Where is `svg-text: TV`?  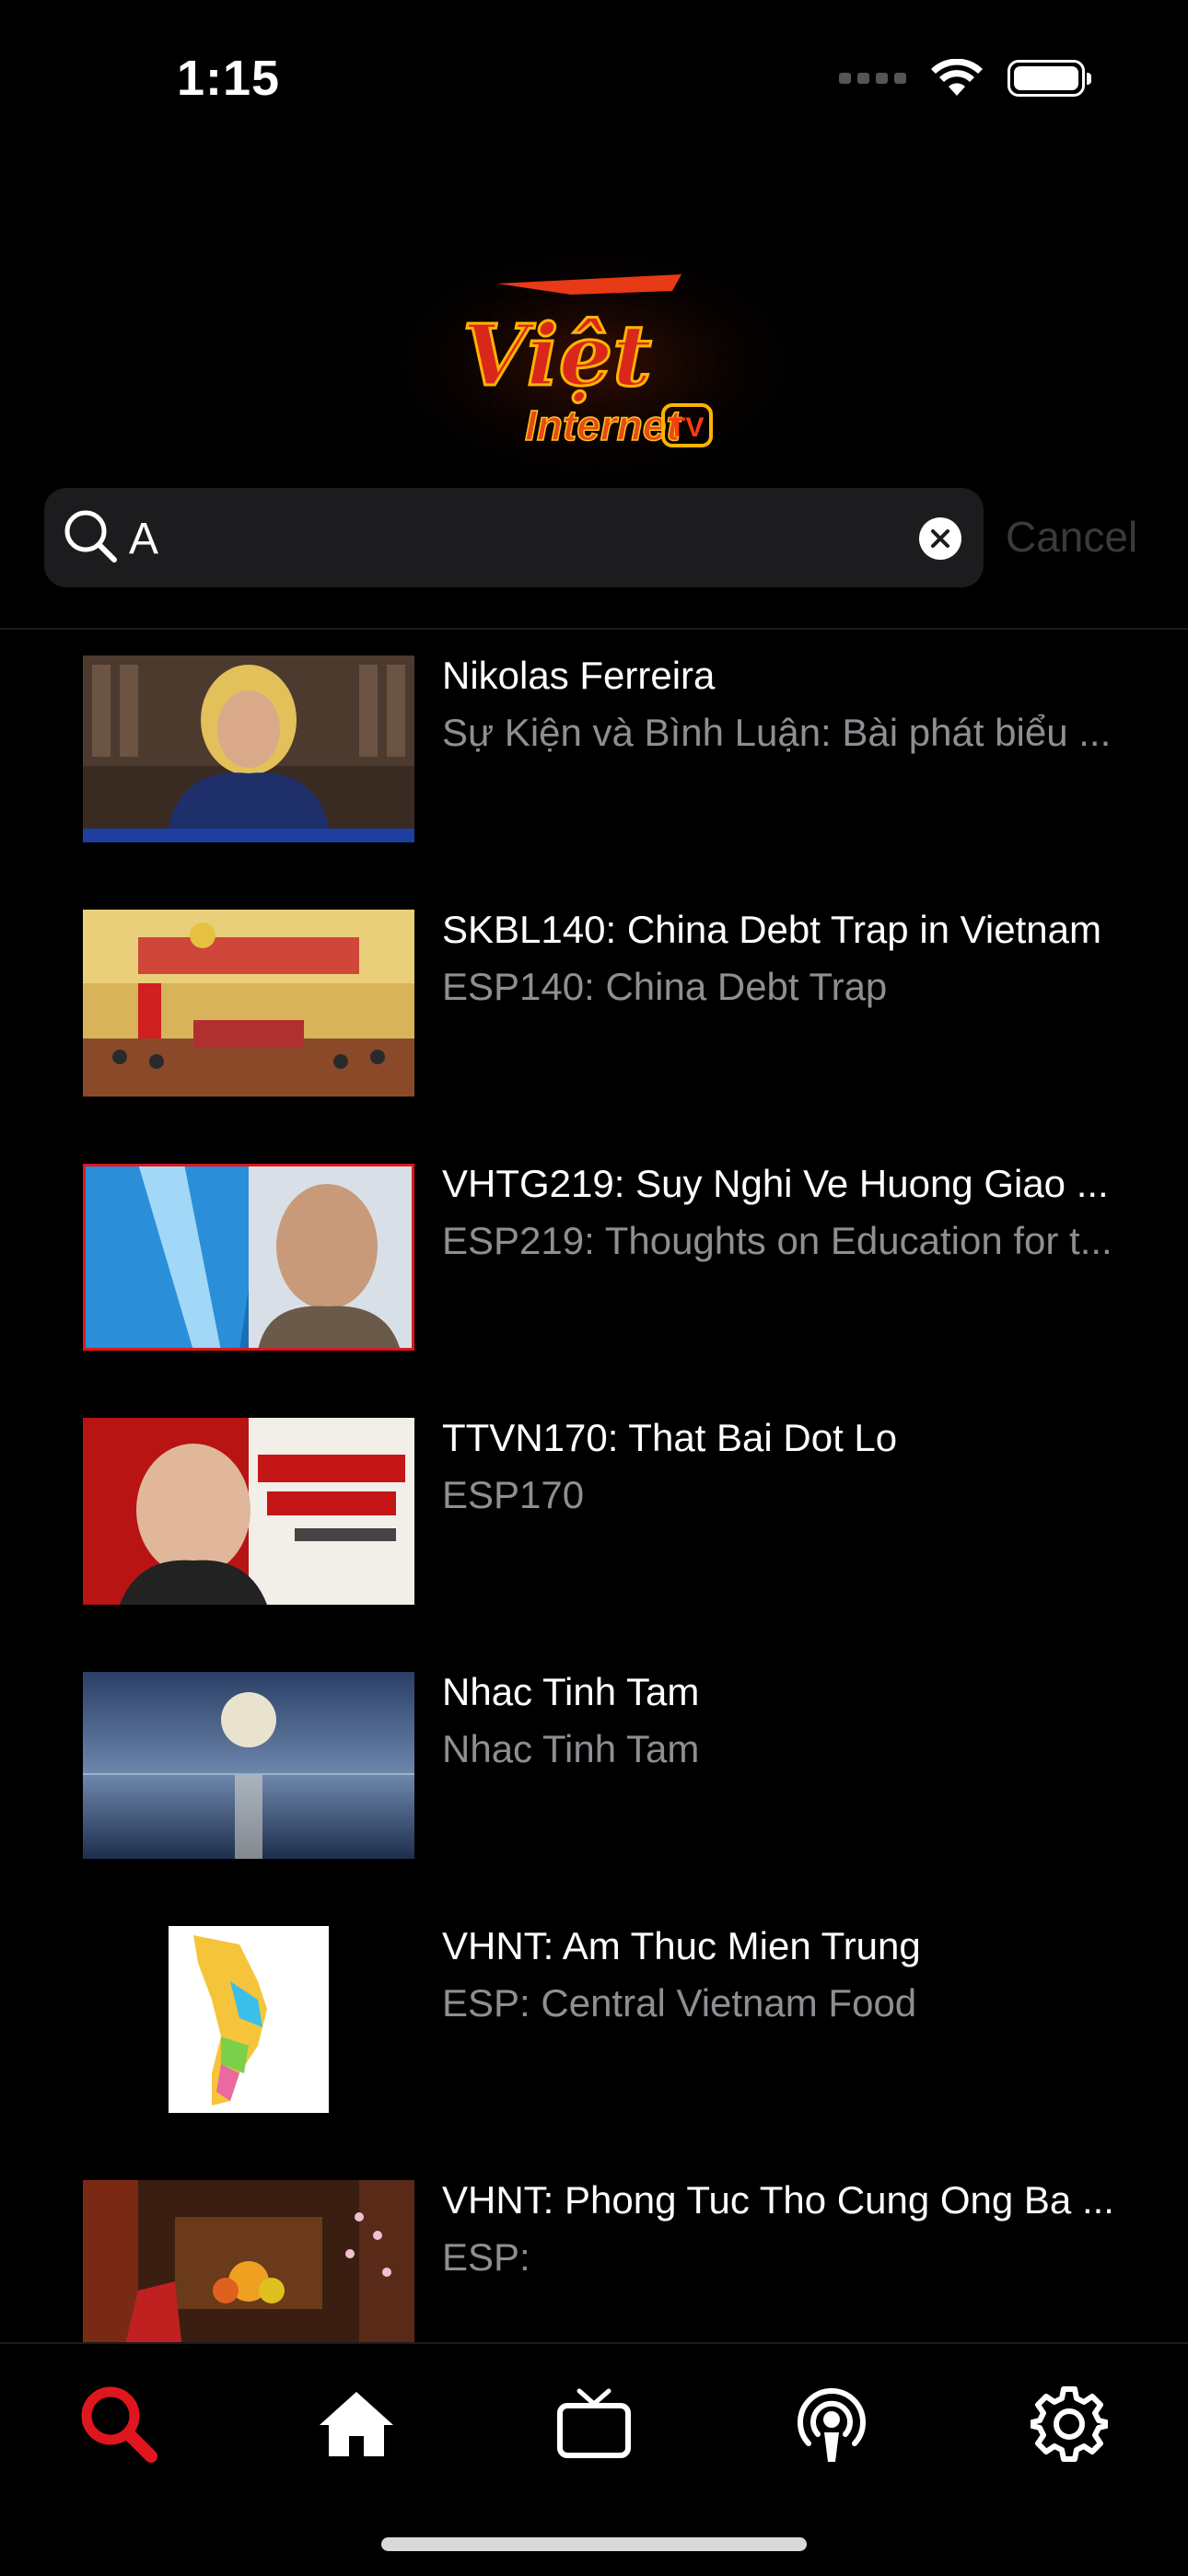
svg-text: TV is located at coordinates (686, 427).